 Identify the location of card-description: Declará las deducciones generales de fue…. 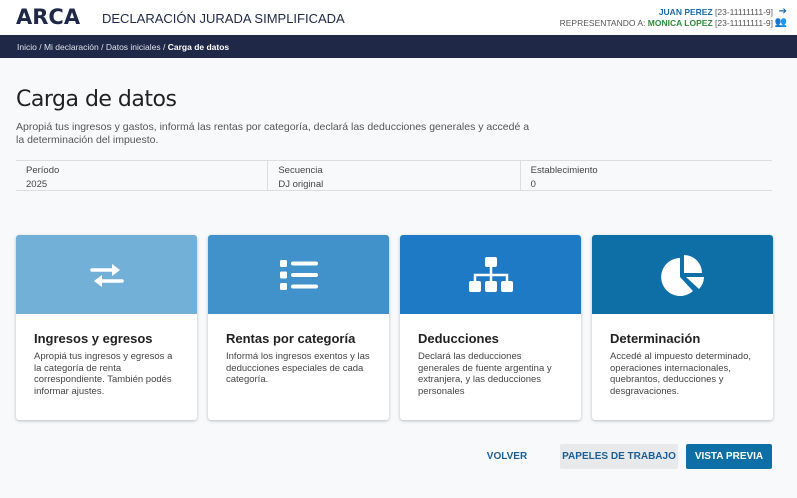
(485, 374).